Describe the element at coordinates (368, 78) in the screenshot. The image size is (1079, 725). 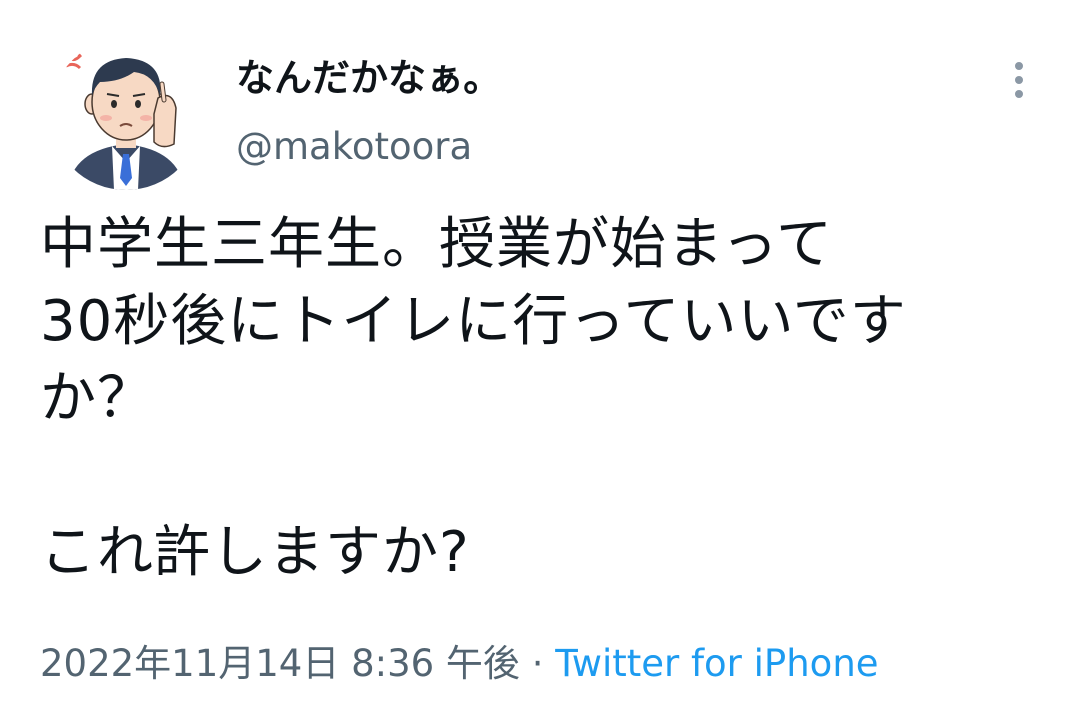
I see `author-display-name: なんだかなぁ。` at that location.